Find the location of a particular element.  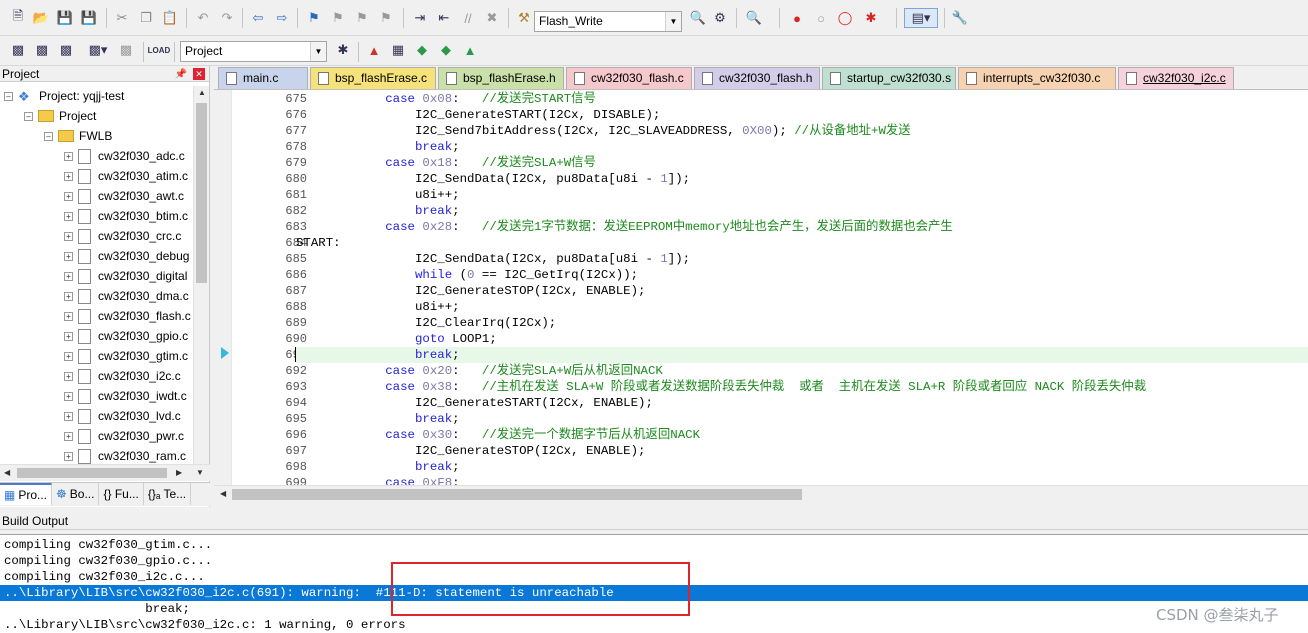

redo-icon: ↷ is located at coordinates (227, 18).